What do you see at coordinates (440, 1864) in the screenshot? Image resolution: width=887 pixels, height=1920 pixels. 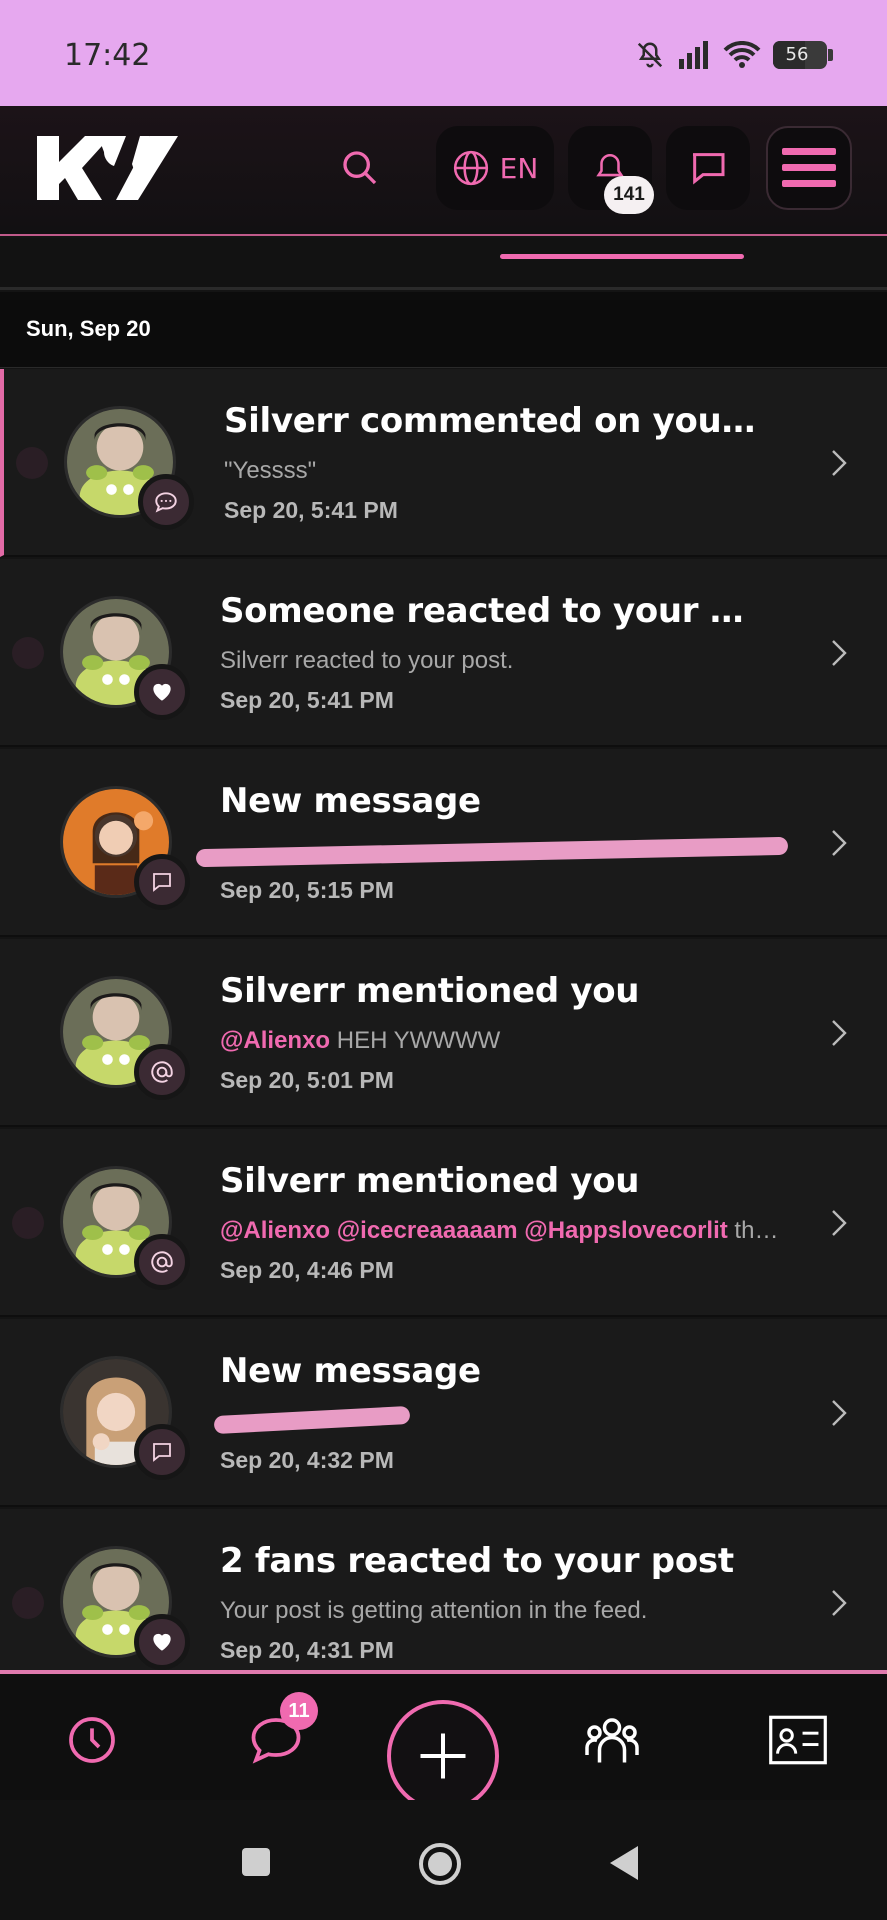 I see `home-icon` at bounding box center [440, 1864].